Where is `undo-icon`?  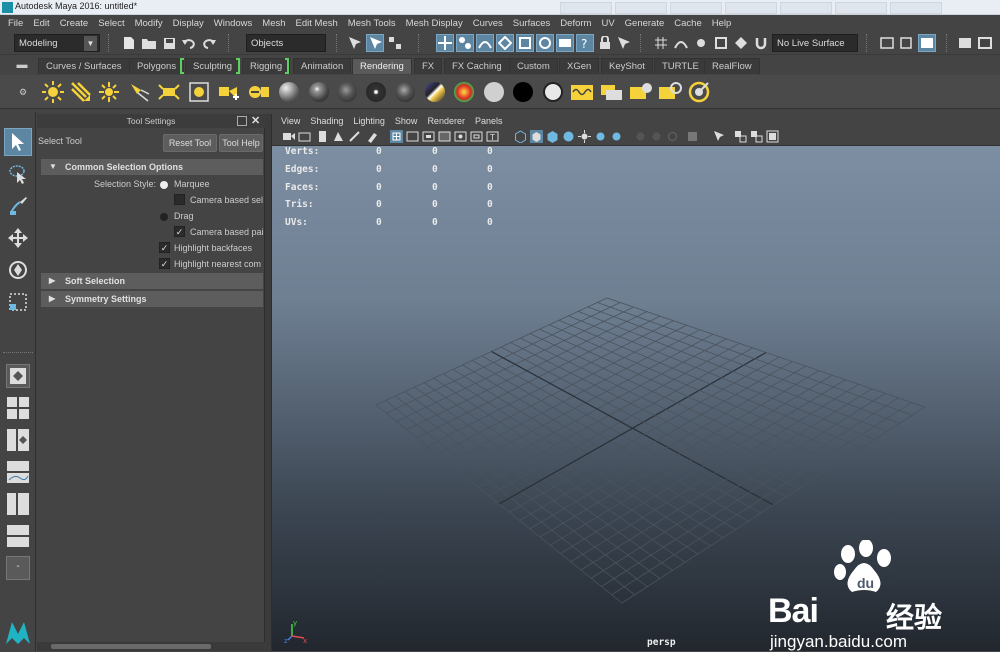
undo-icon is located at coordinates (189, 43).